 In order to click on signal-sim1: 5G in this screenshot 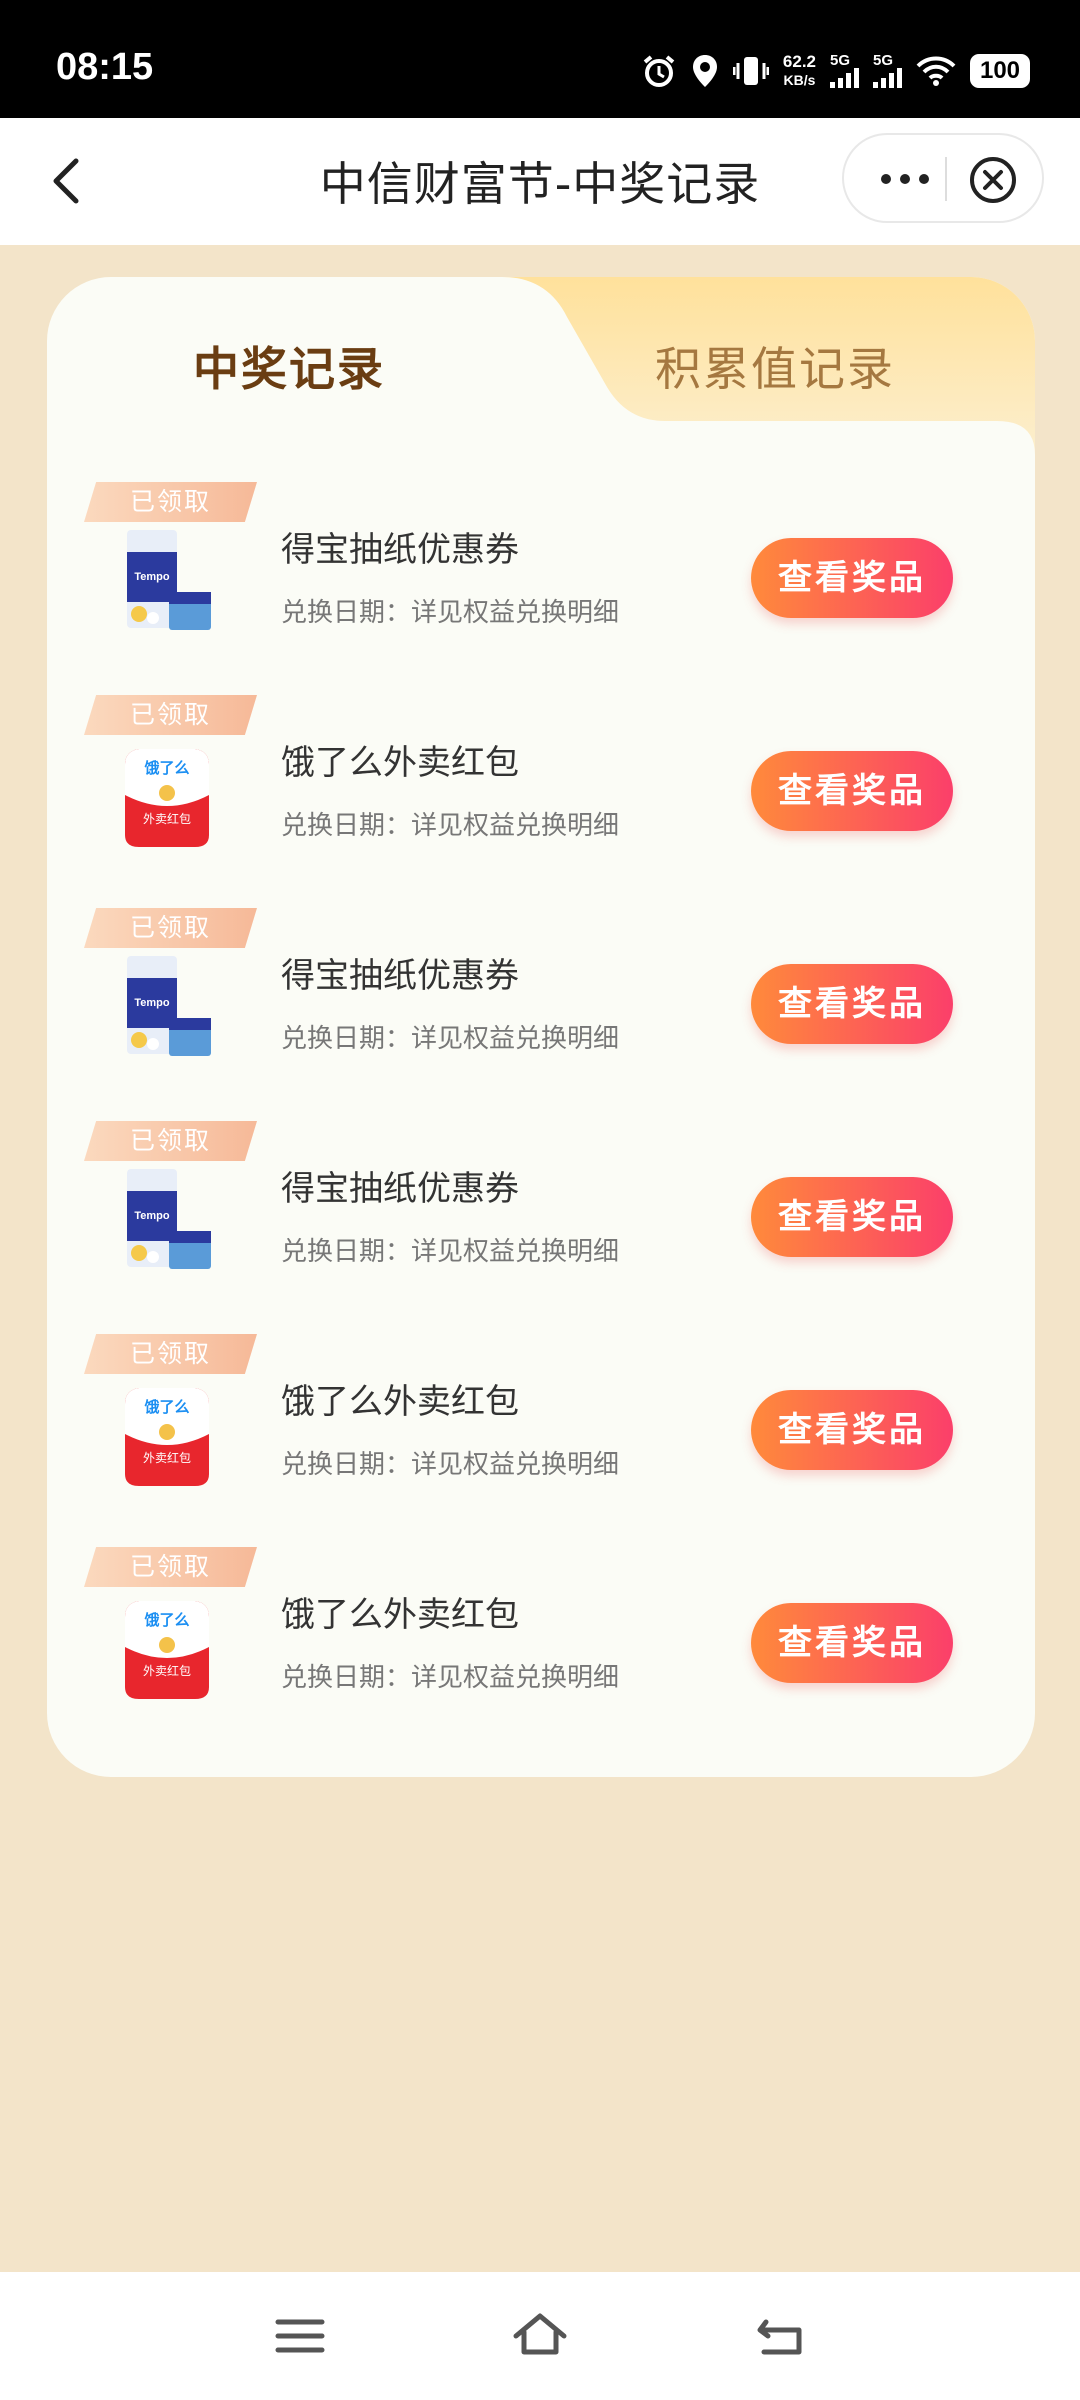, I will do `click(844, 70)`.